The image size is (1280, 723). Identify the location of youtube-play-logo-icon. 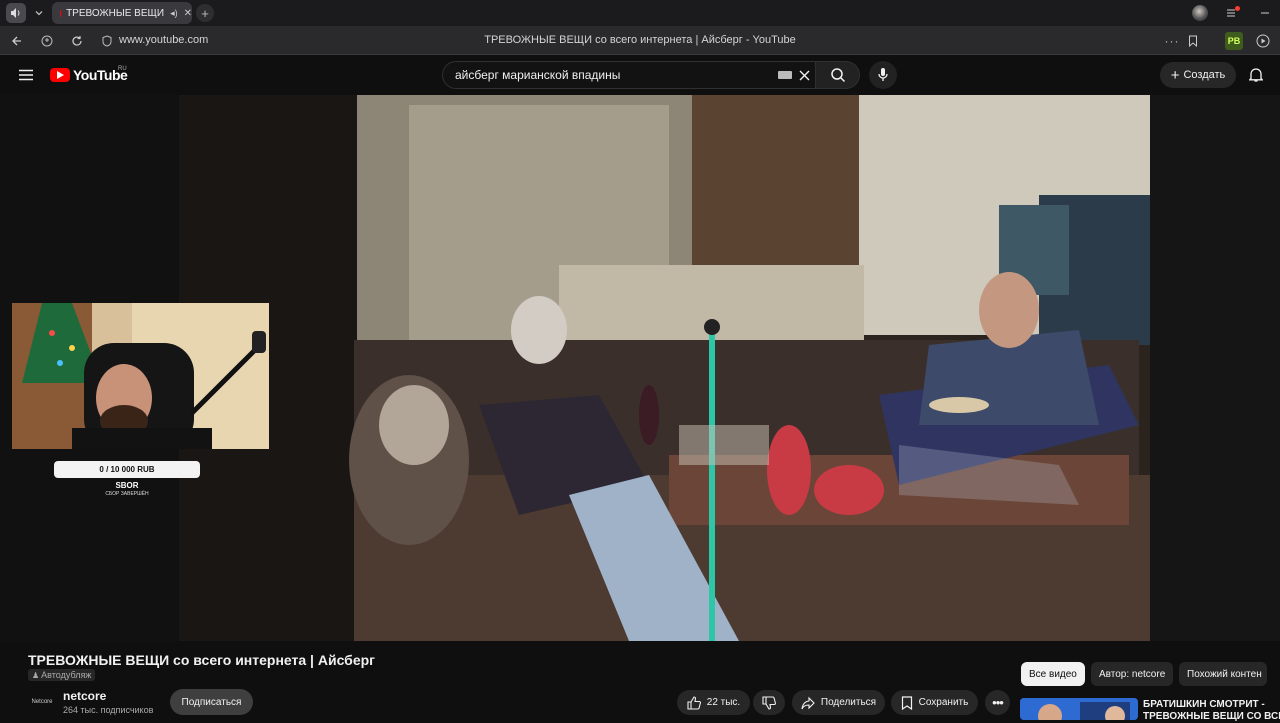
(60, 75).